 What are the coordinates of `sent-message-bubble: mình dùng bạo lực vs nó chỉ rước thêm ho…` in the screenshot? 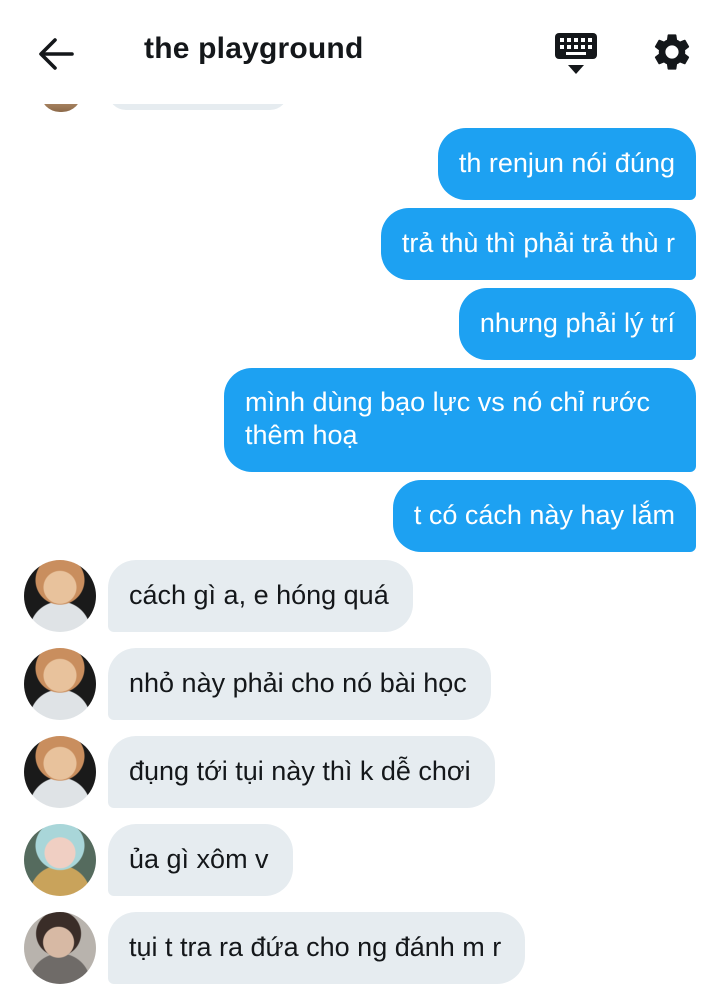 It's located at (460, 420).